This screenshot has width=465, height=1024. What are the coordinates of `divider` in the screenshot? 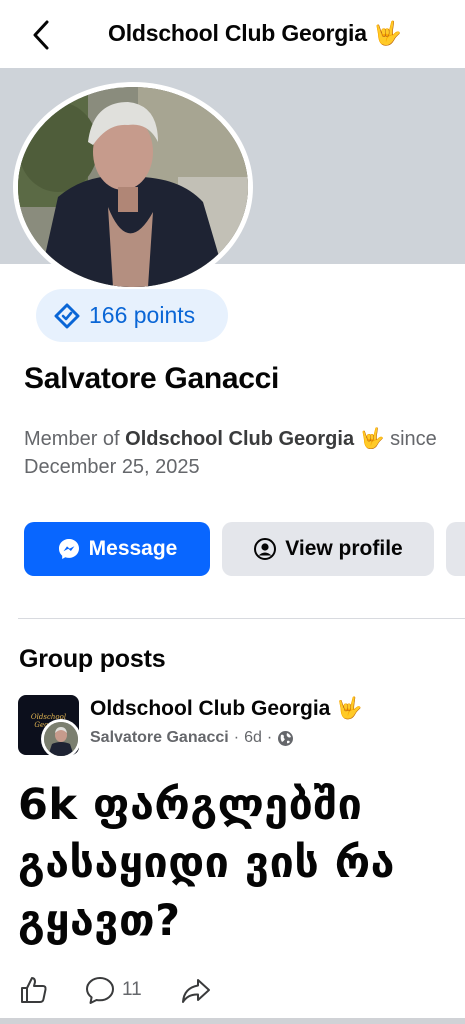 It's located at (241, 618).